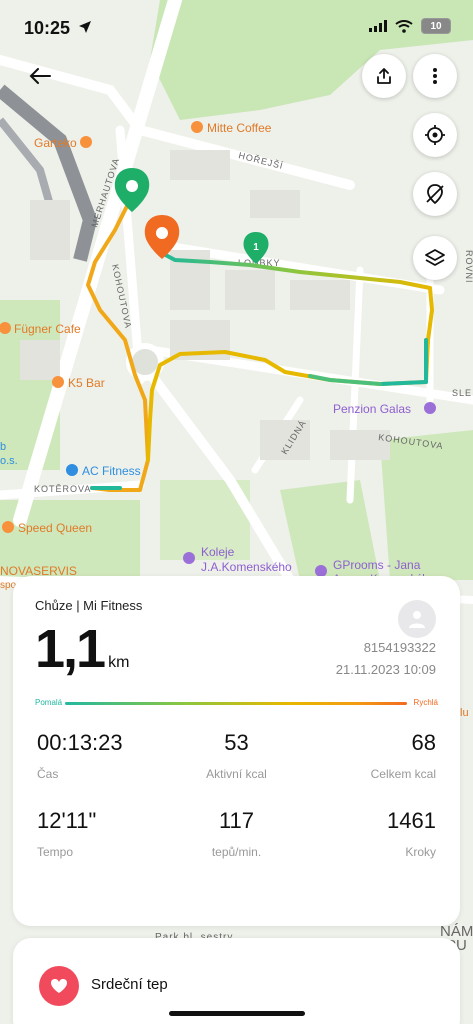 The width and height of the screenshot is (473, 1024). Describe the element at coordinates (9, 461) in the screenshot. I see `poi-left-sub: o.s.` at that location.